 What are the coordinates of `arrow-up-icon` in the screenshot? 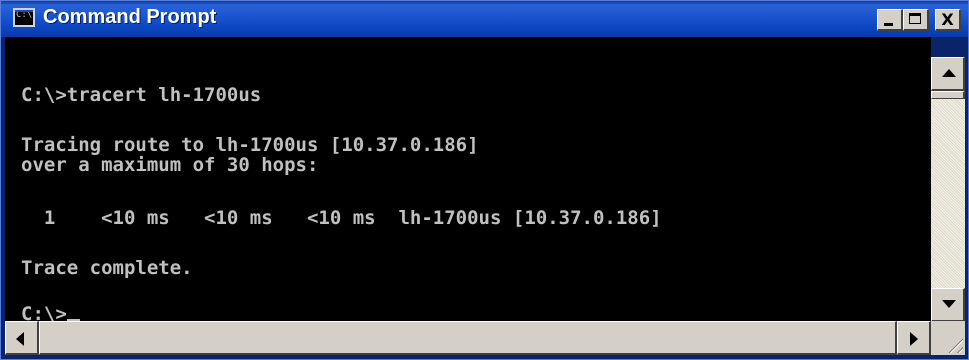 It's located at (949, 73).